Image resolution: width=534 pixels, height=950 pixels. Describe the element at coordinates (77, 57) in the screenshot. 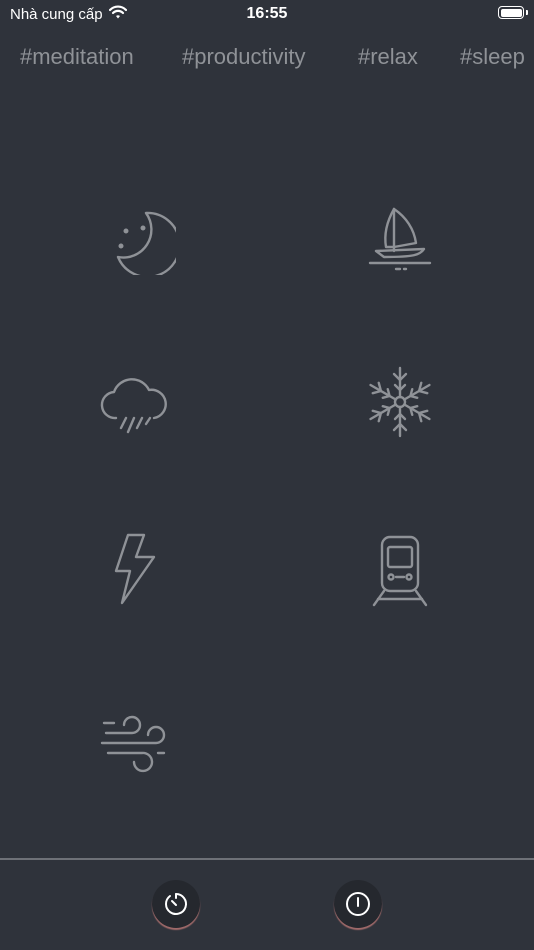

I see `tag-meditation: #meditation` at that location.